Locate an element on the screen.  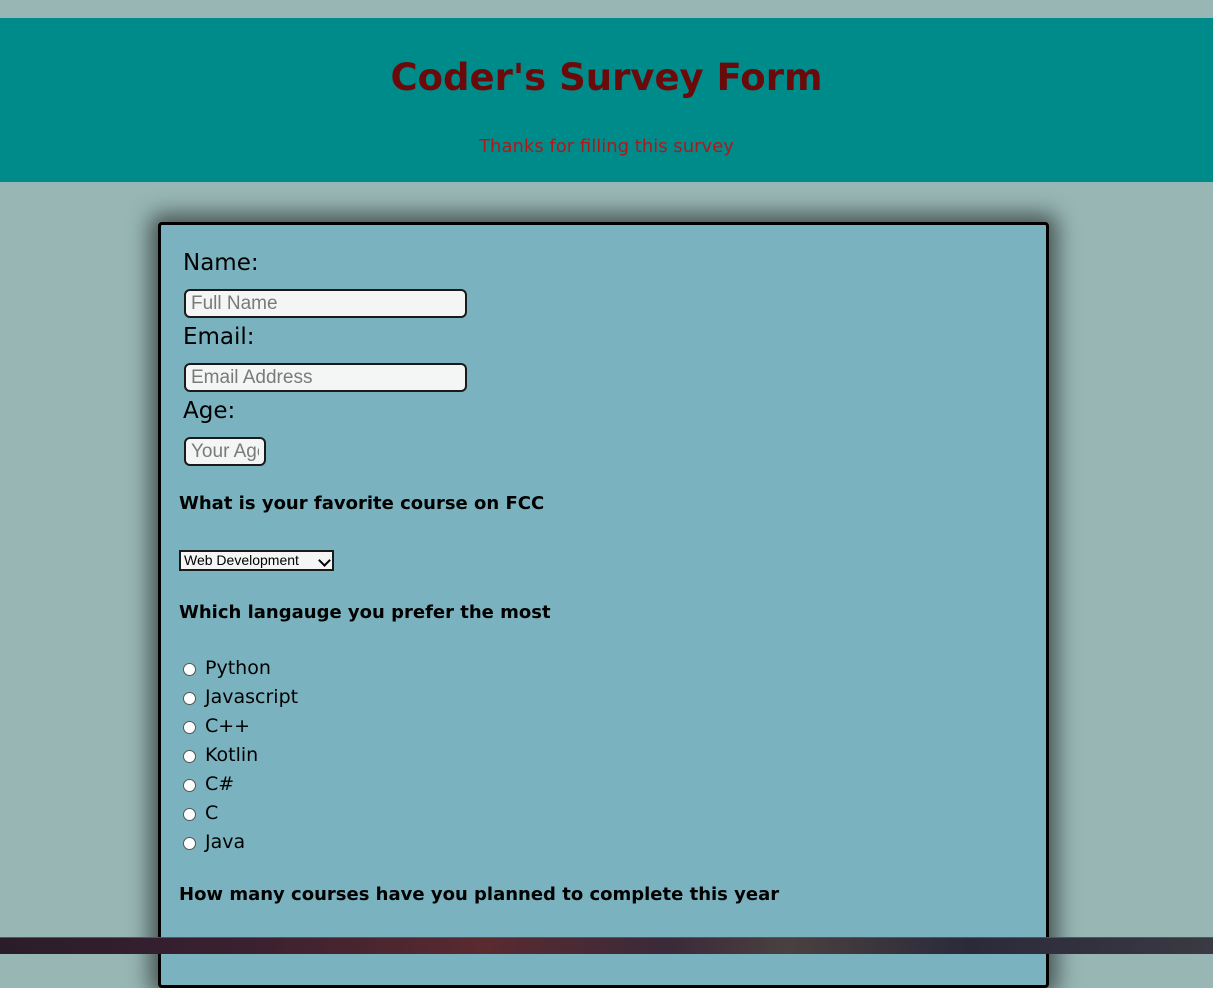
page-title: Coder's Survey Form is located at coordinates (606, 77).